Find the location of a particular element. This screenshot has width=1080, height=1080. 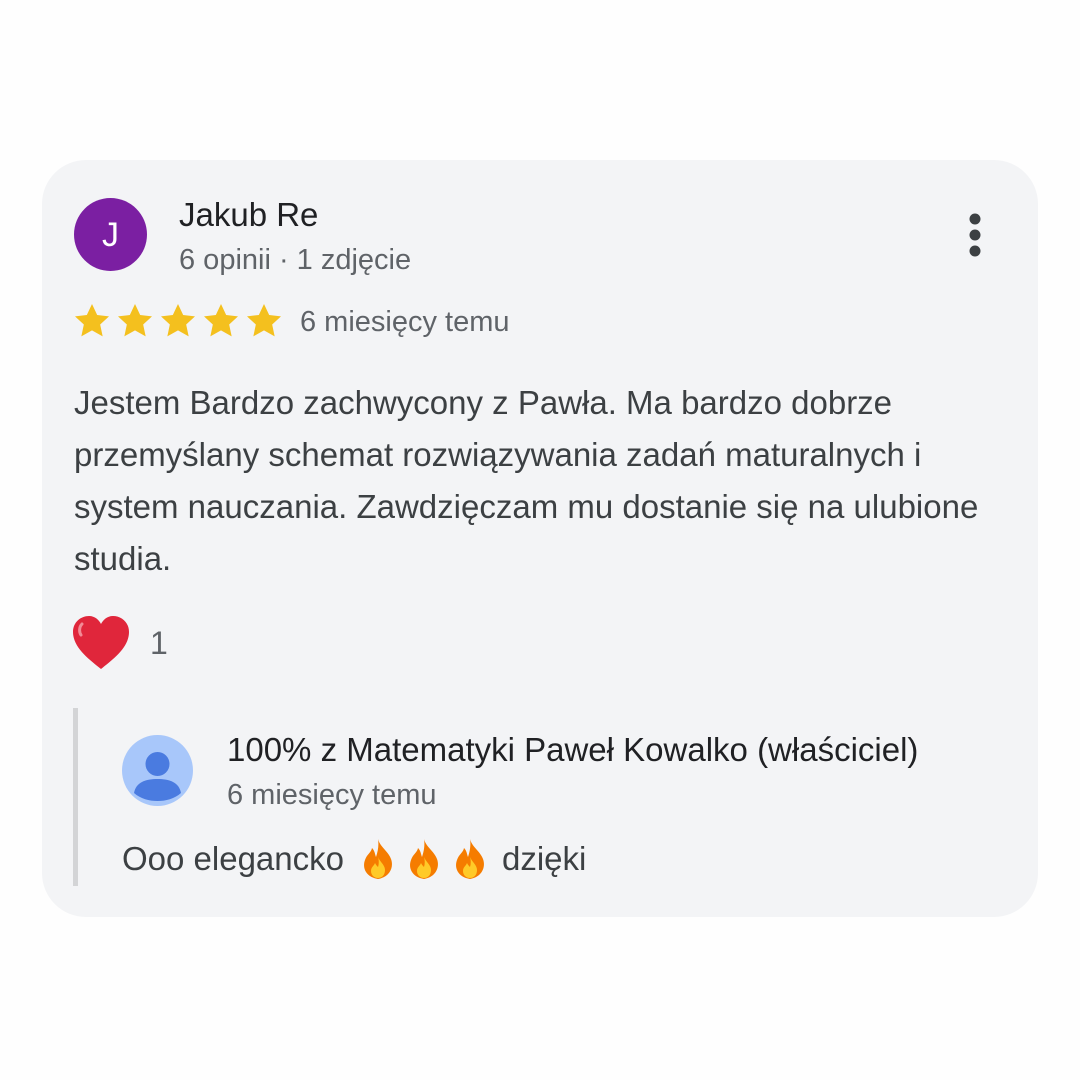

fire-emoji-group is located at coordinates (424, 859).